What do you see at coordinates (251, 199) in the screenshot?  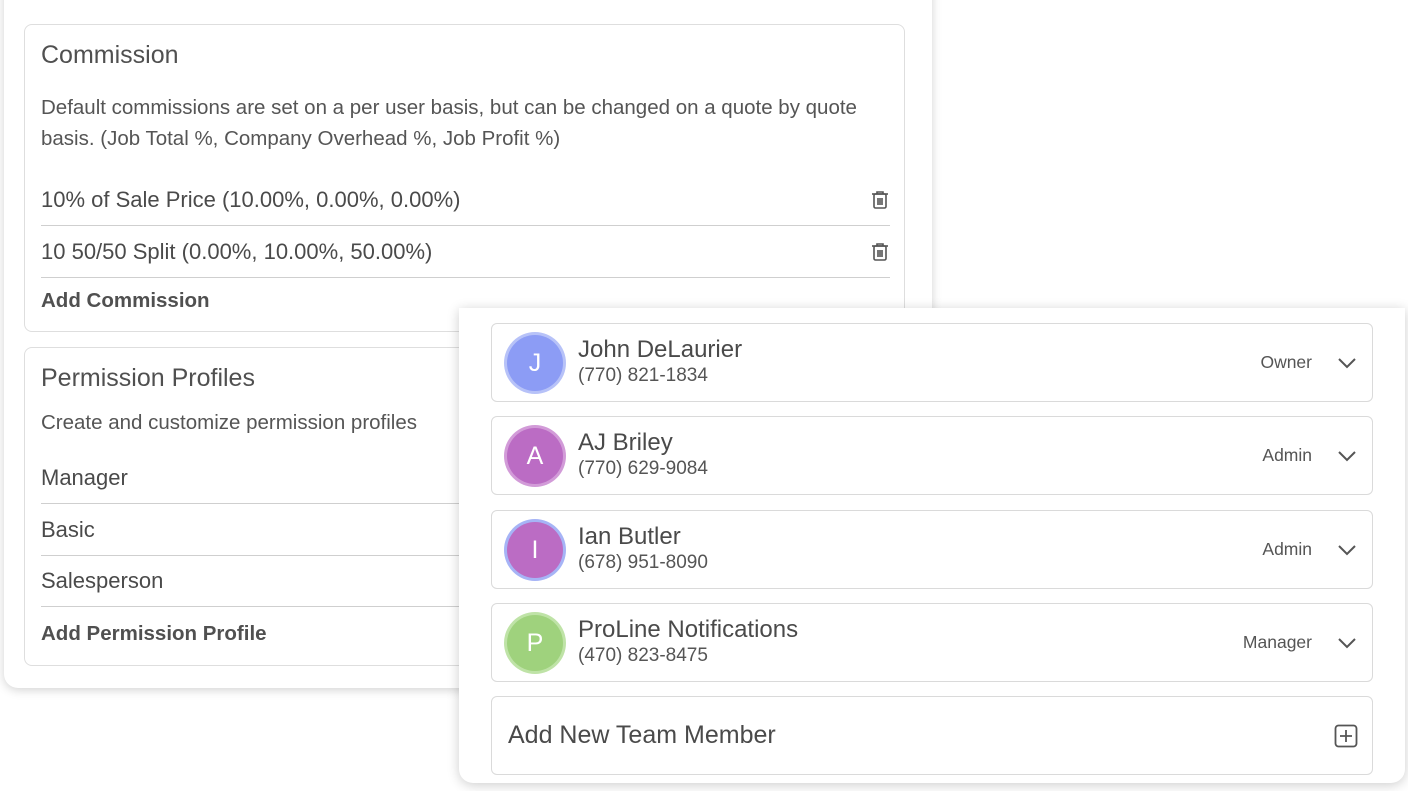 I see `commission-item-label: 10% of Sale Price (10.00%, 0.00%, 0.00%)` at bounding box center [251, 199].